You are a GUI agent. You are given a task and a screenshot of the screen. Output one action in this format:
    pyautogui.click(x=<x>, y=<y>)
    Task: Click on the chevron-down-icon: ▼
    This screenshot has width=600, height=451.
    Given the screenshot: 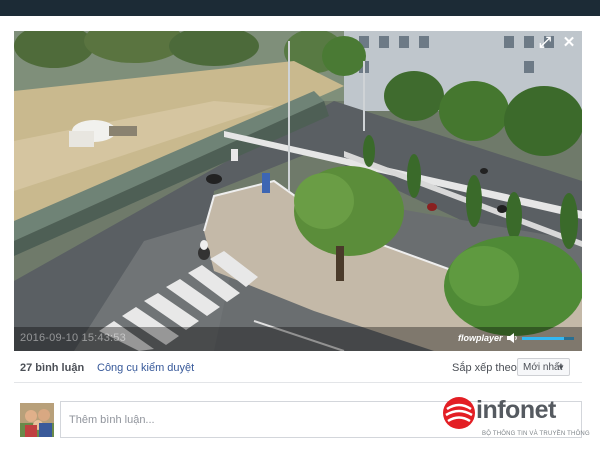 What is the action you would take?
    pyautogui.click(x=561, y=367)
    